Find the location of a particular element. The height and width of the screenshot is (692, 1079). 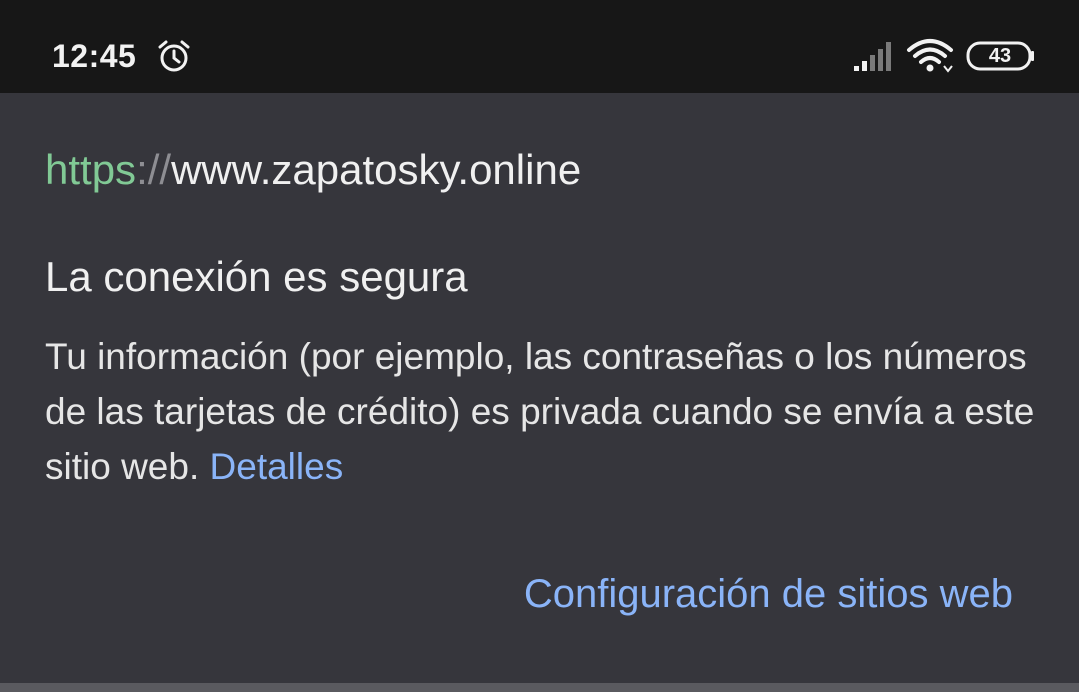

wifi-icon is located at coordinates (930, 56).